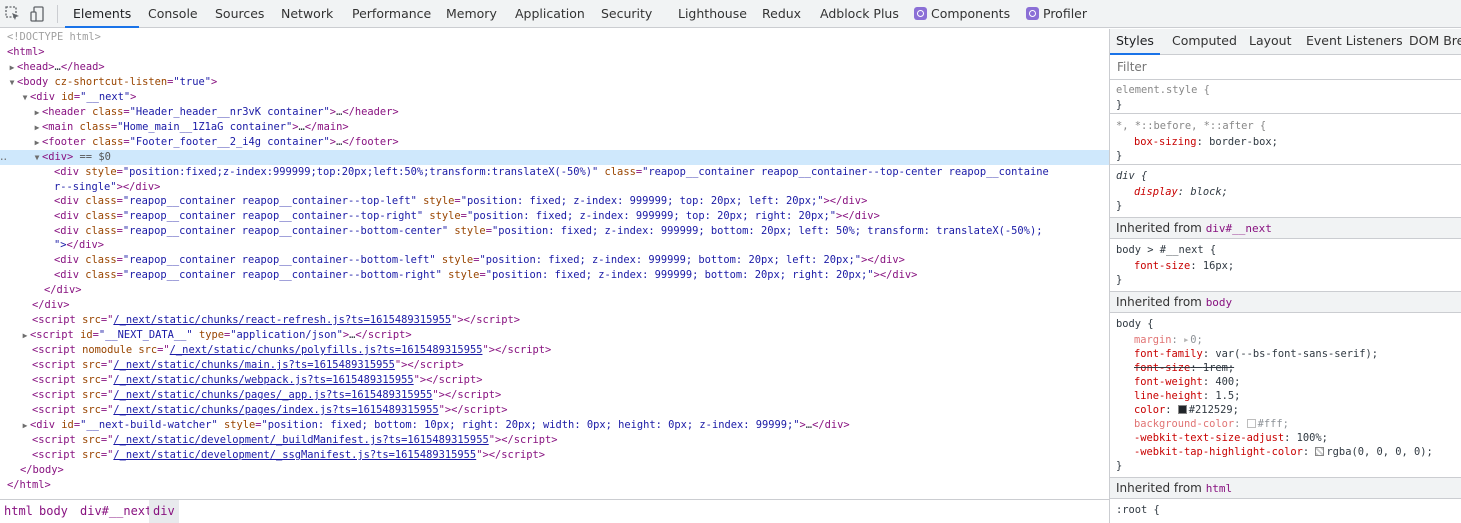  I want to click on breadcrumb-body: body, so click(53, 511).